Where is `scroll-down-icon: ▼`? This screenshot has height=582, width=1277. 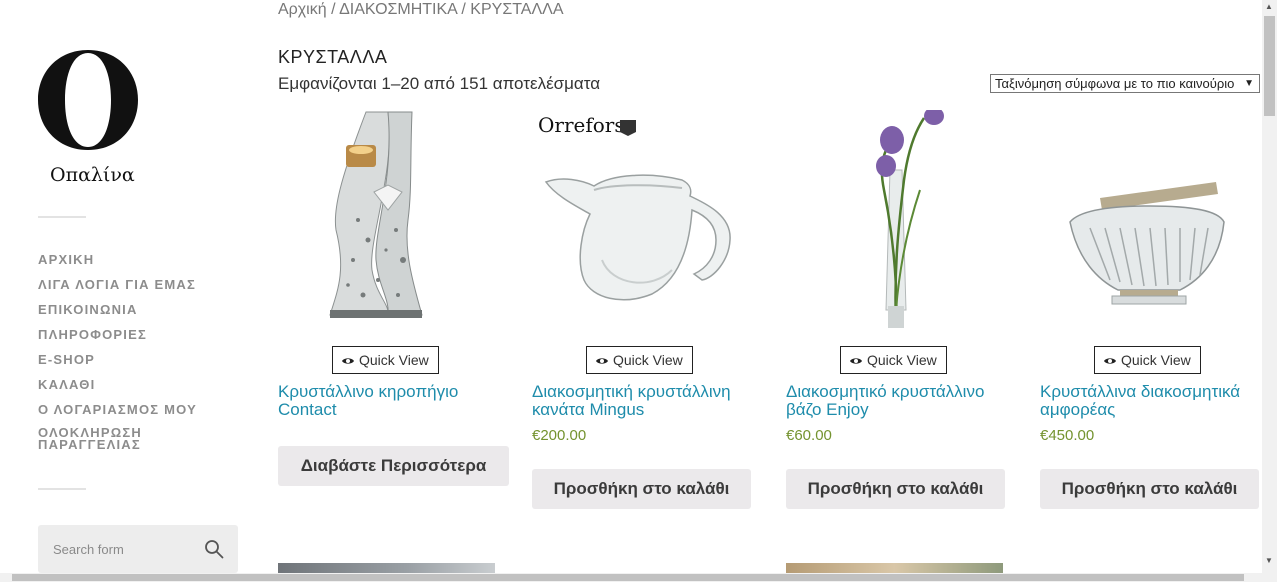
scroll-down-icon: ▼ is located at coordinates (1269, 560).